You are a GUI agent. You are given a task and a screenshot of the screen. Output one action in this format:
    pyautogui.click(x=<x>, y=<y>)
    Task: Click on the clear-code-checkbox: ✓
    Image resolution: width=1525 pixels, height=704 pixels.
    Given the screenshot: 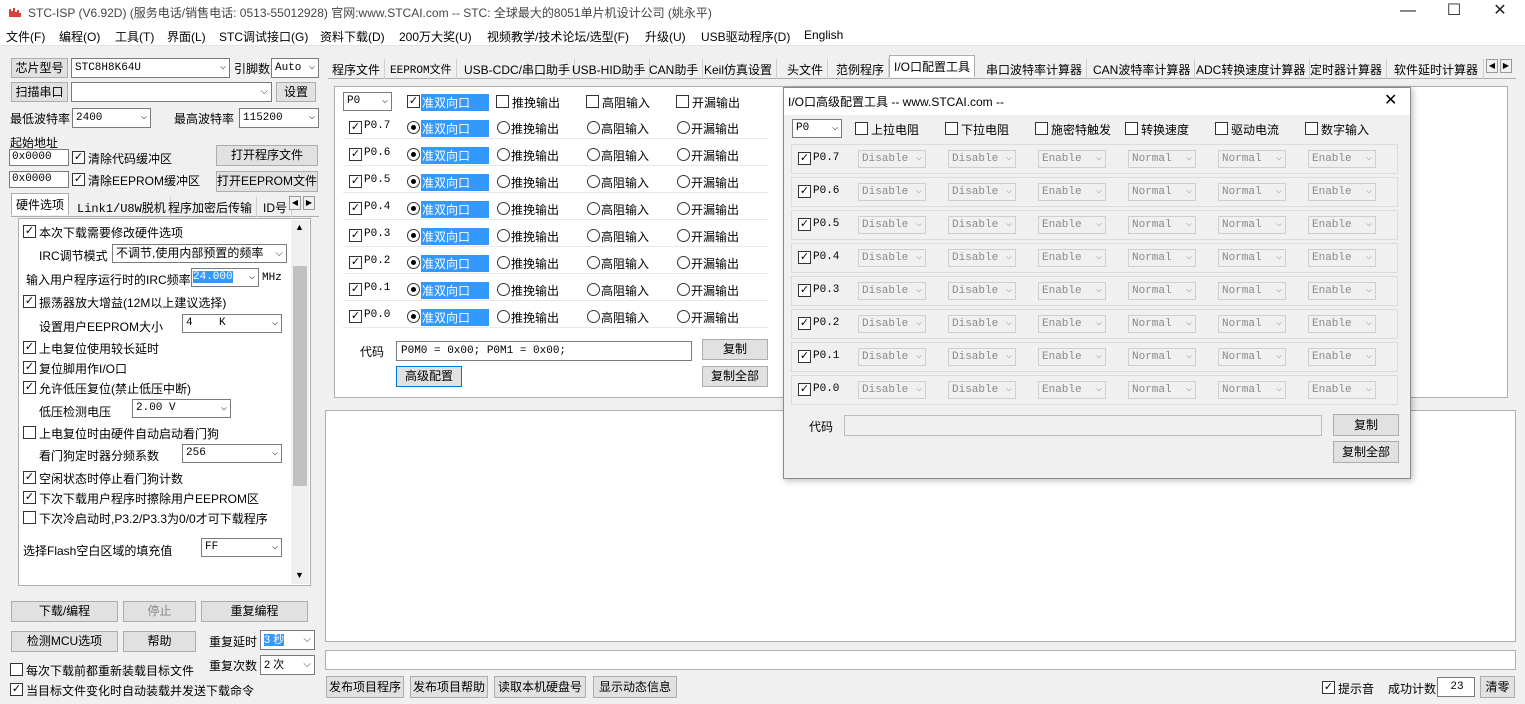 What is the action you would take?
    pyautogui.click(x=78, y=157)
    